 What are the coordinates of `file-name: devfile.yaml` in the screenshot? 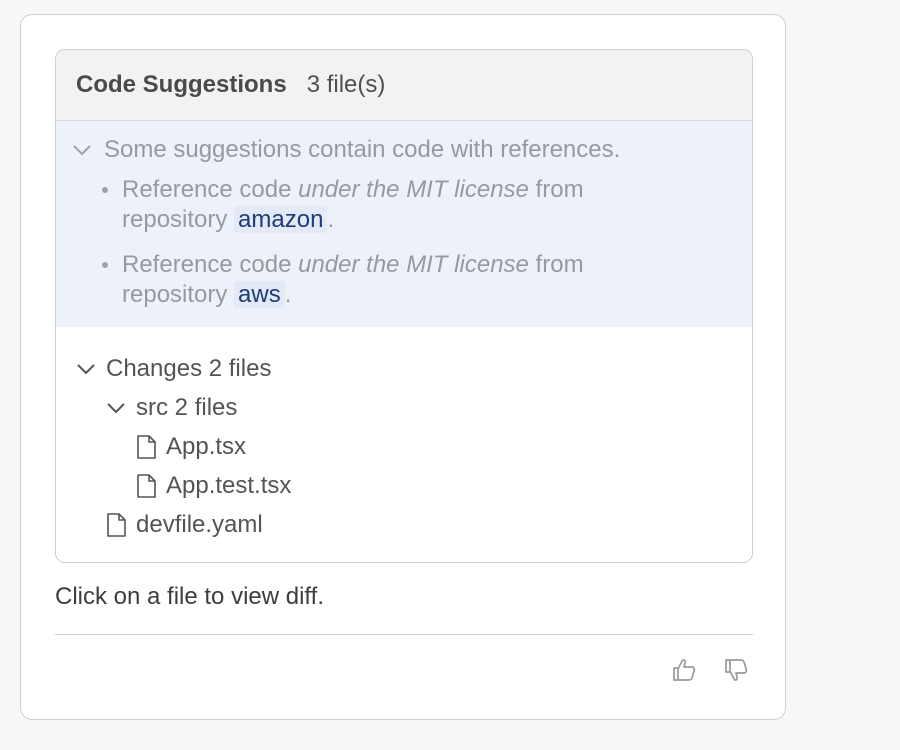 It's located at (199, 524).